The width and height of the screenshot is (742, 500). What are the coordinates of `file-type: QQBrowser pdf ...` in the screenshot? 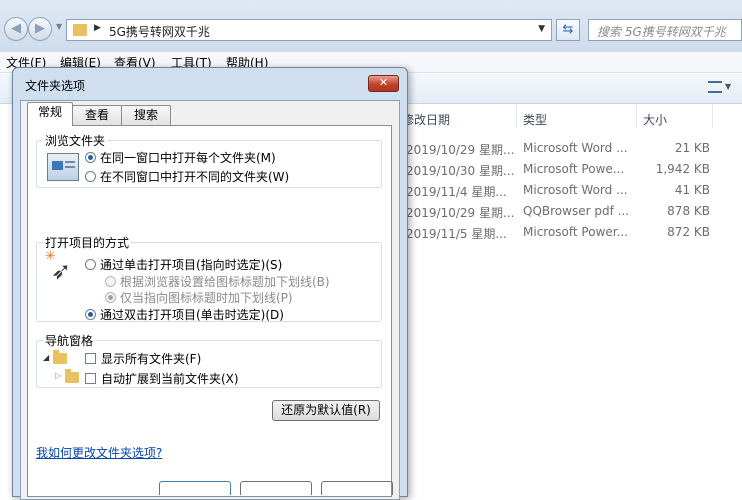 It's located at (576, 211).